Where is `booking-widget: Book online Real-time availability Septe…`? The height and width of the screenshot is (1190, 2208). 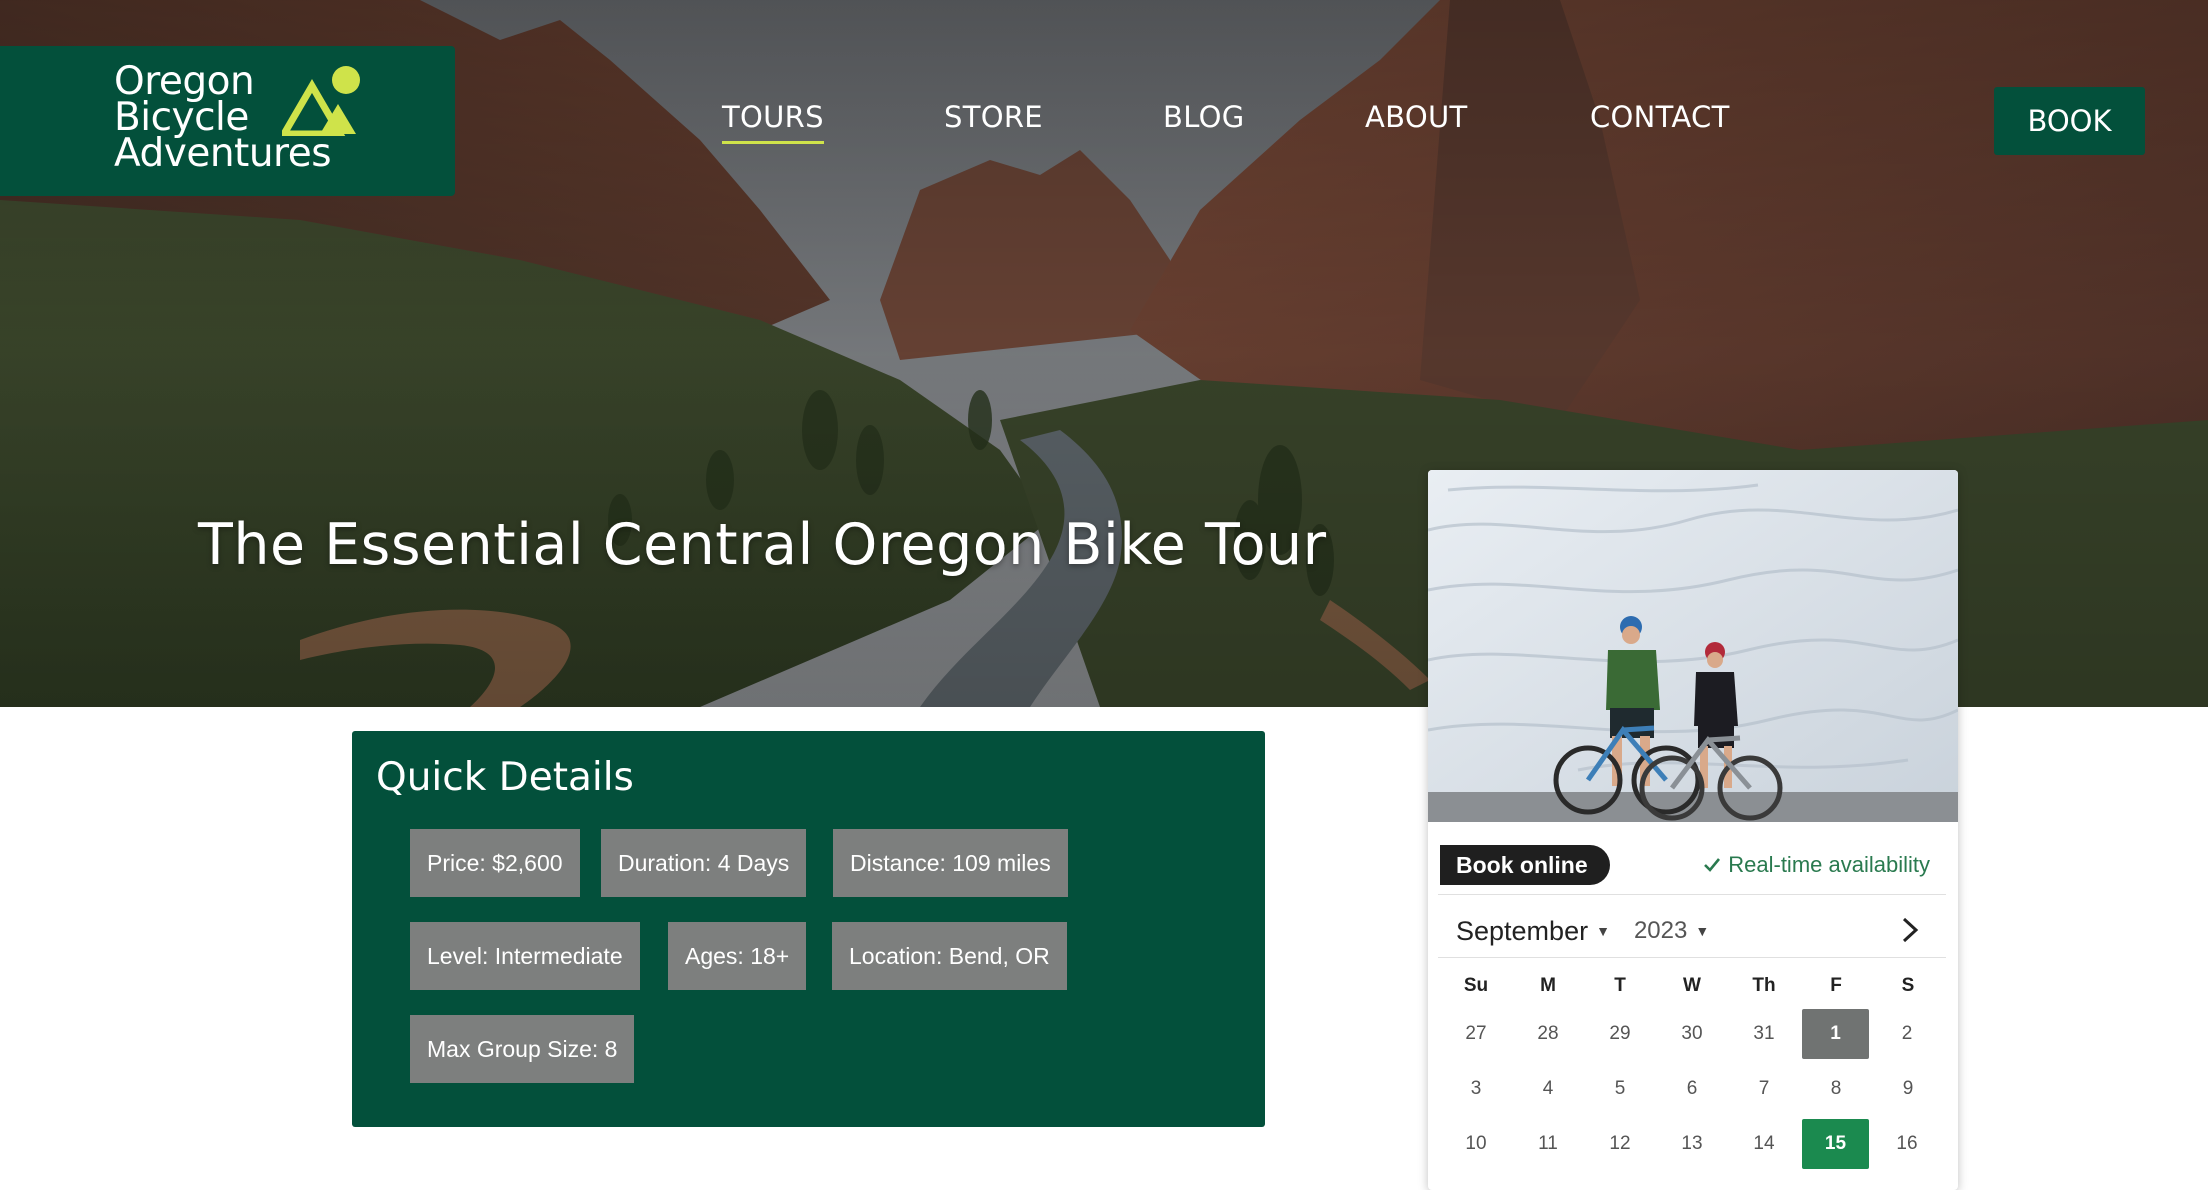 booking-widget: Book online Real-time availability Septe… is located at coordinates (1693, 830).